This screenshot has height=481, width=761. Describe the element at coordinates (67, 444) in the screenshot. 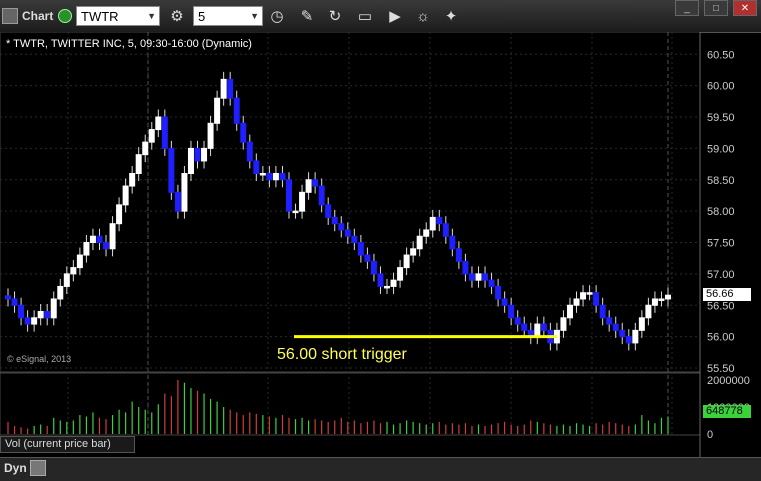

I see `volume-pane-label: Vol (current price bar)` at that location.